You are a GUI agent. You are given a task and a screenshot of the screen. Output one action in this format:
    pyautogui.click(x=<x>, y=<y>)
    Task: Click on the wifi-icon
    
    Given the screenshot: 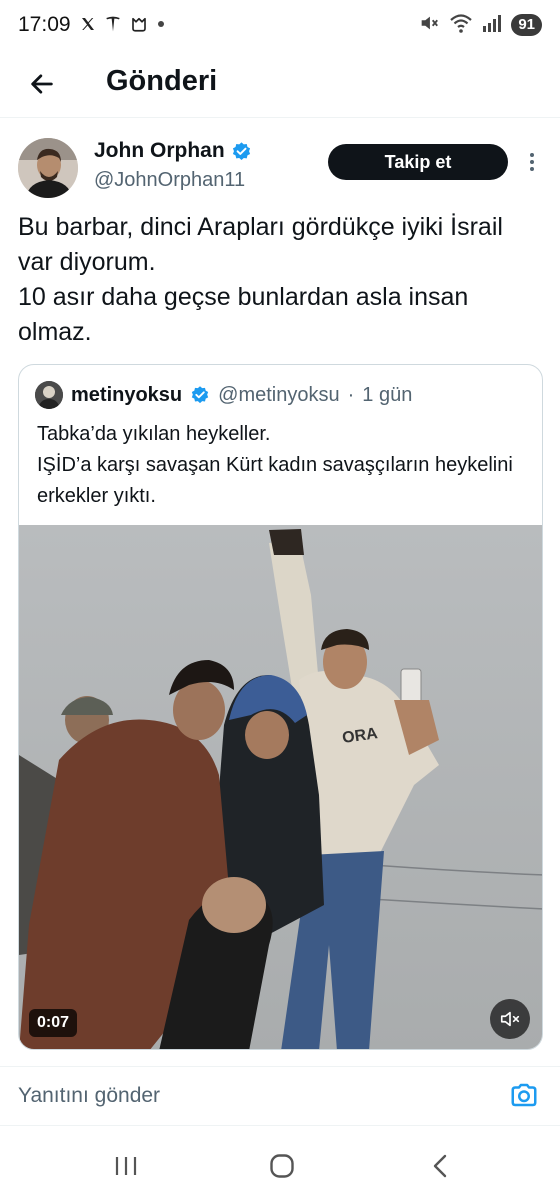 What is the action you would take?
    pyautogui.click(x=461, y=25)
    